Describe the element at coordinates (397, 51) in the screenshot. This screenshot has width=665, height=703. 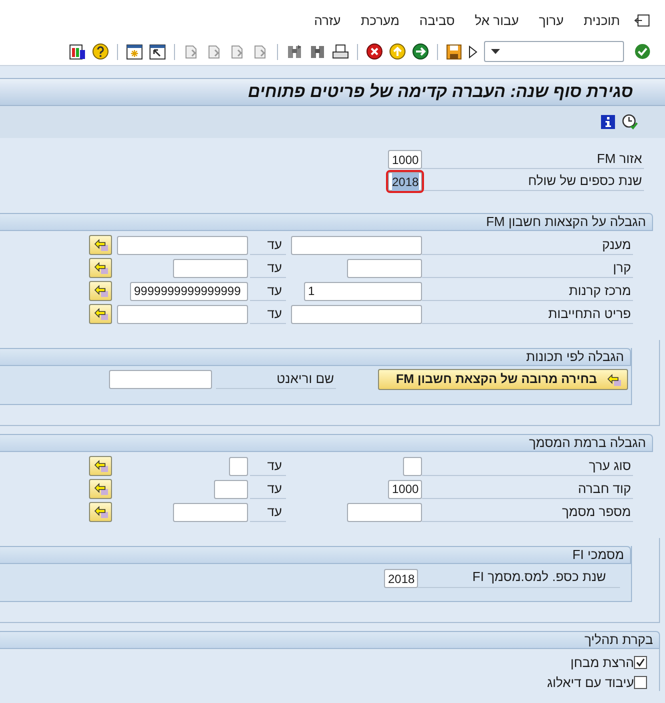
I see `up-icon` at that location.